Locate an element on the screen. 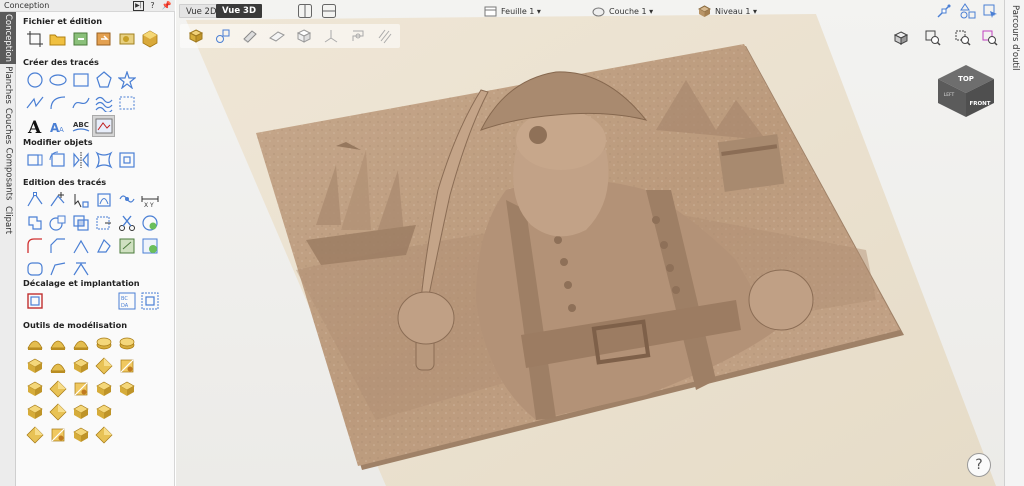 The width and height of the screenshot is (1024, 486). scissors-tool-button is located at coordinates (126, 223).